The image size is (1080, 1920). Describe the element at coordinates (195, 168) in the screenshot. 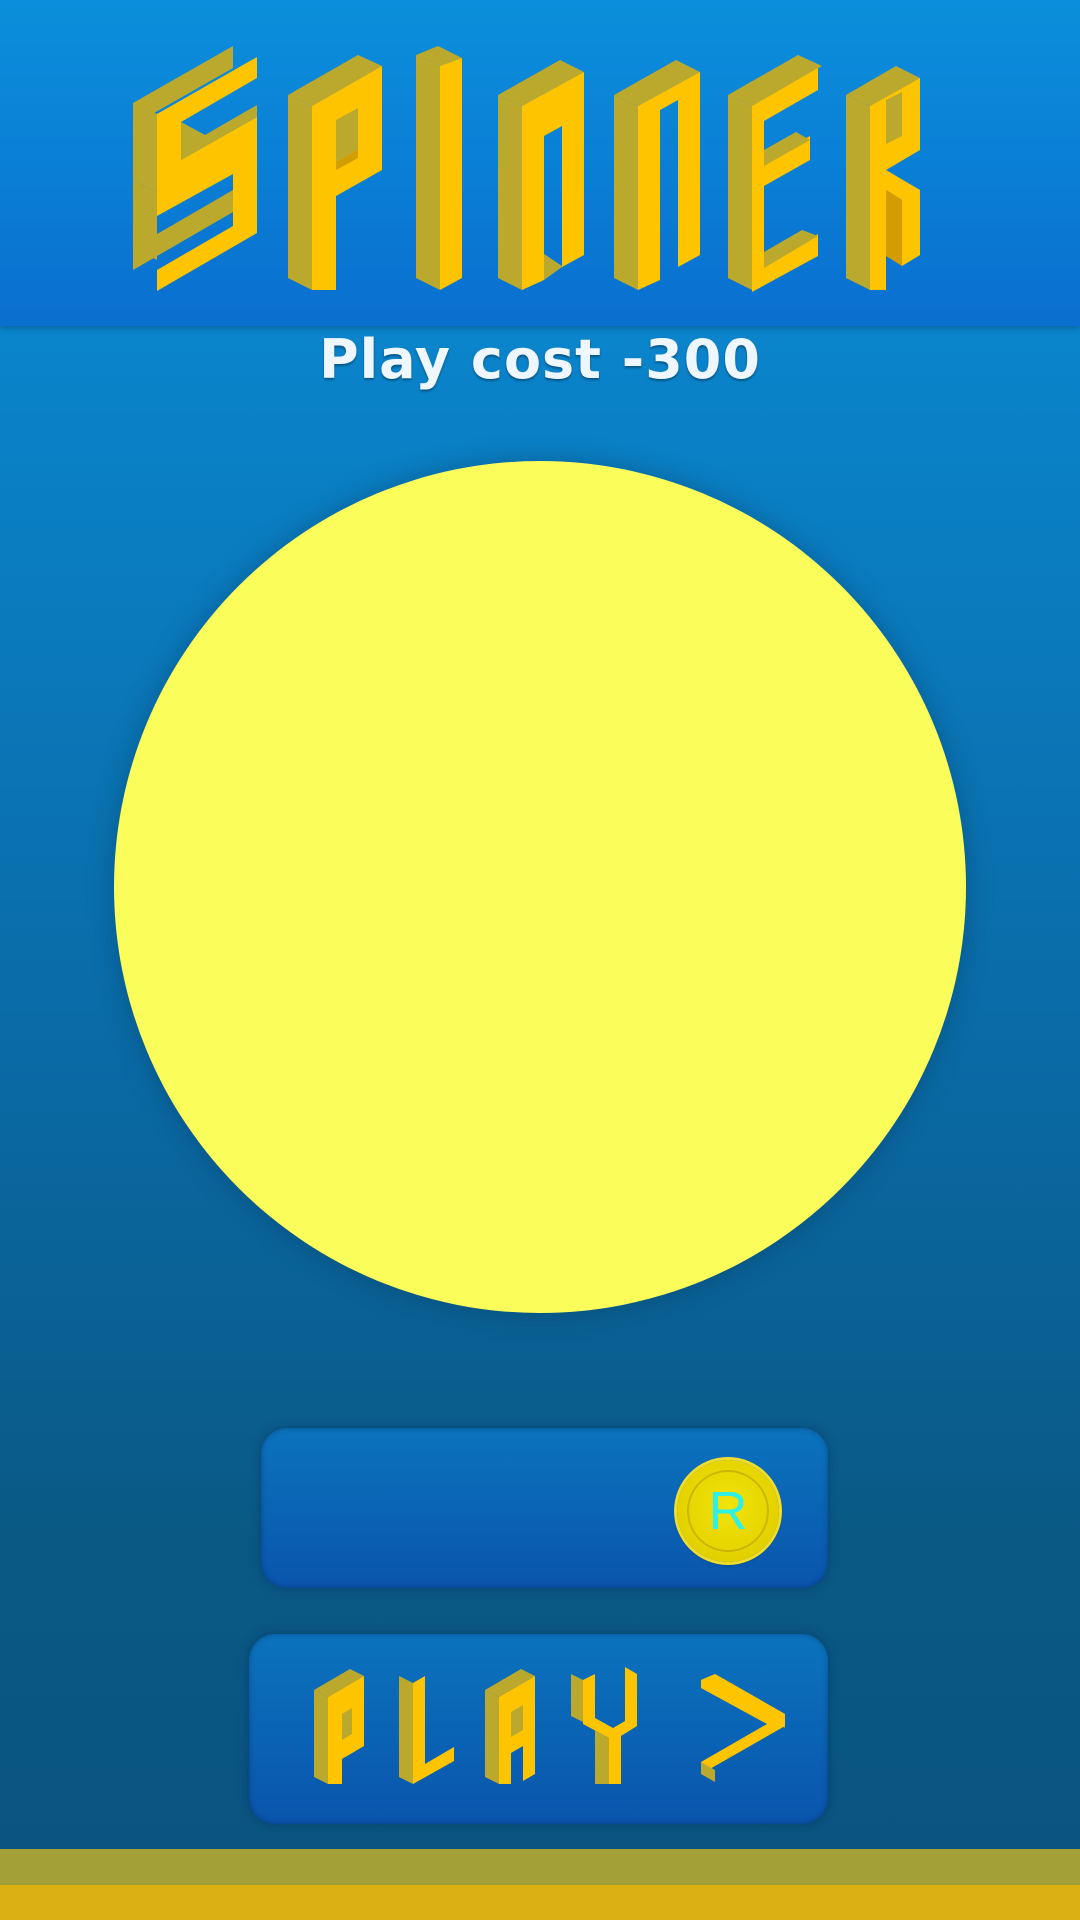

I see `logo-letter-s` at that location.